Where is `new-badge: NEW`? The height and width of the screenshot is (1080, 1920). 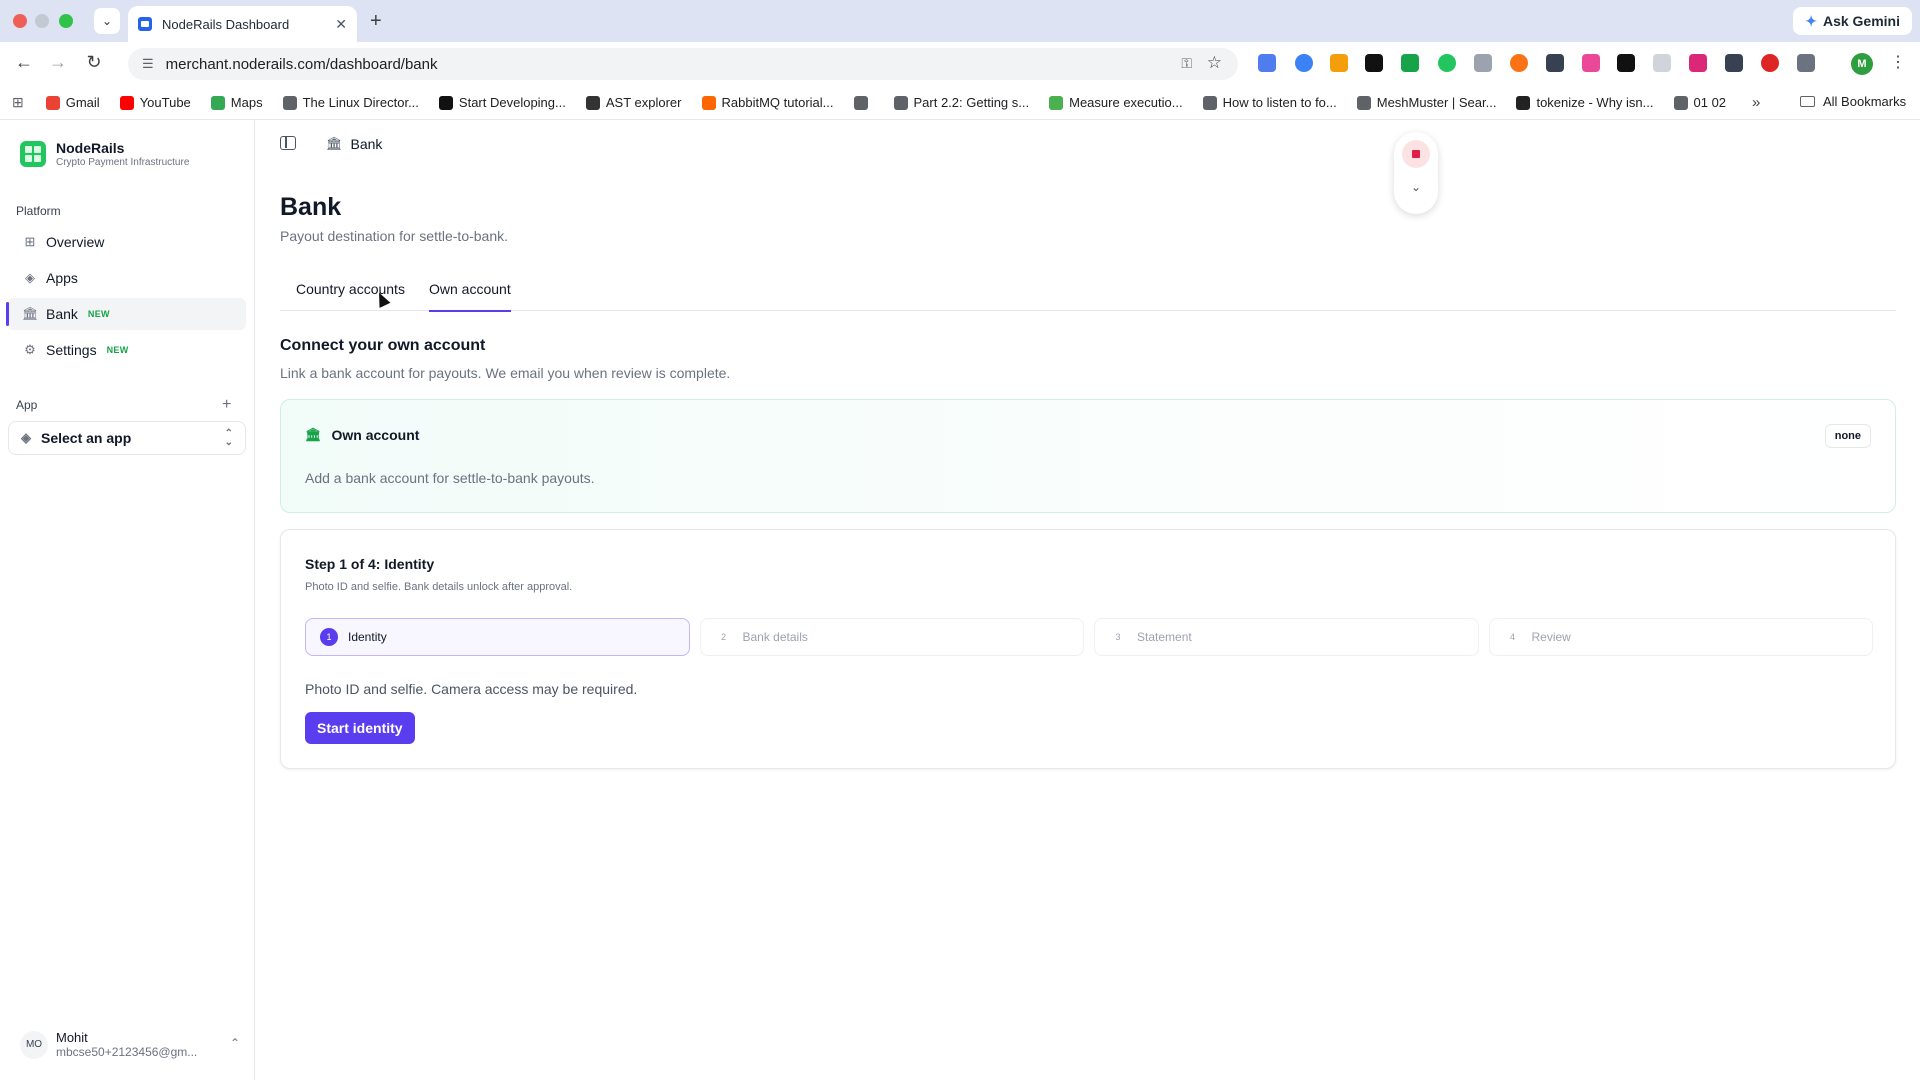 new-badge: NEW is located at coordinates (117, 350).